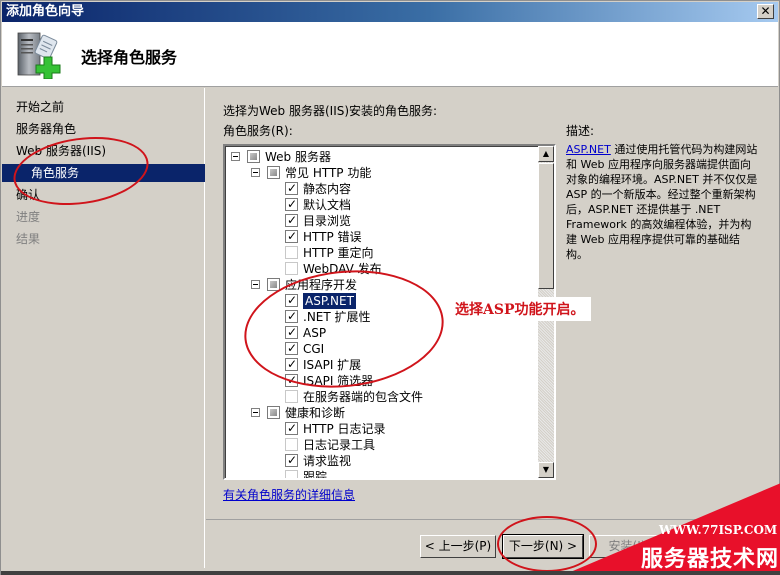 The image size is (780, 575). What do you see at coordinates (380, 364) in the screenshot?
I see `tree-item: ISAPI 扩展` at bounding box center [380, 364].